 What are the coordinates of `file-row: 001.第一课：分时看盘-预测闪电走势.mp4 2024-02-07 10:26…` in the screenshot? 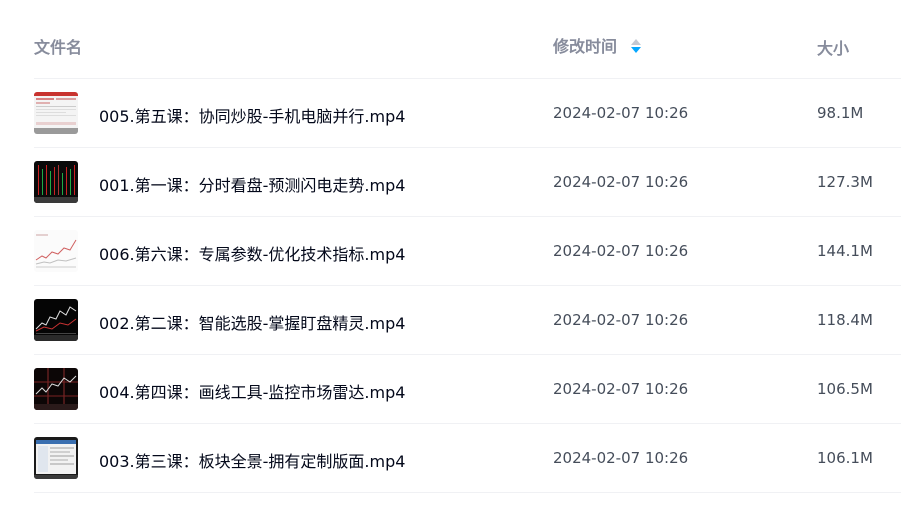 It's located at (467, 182).